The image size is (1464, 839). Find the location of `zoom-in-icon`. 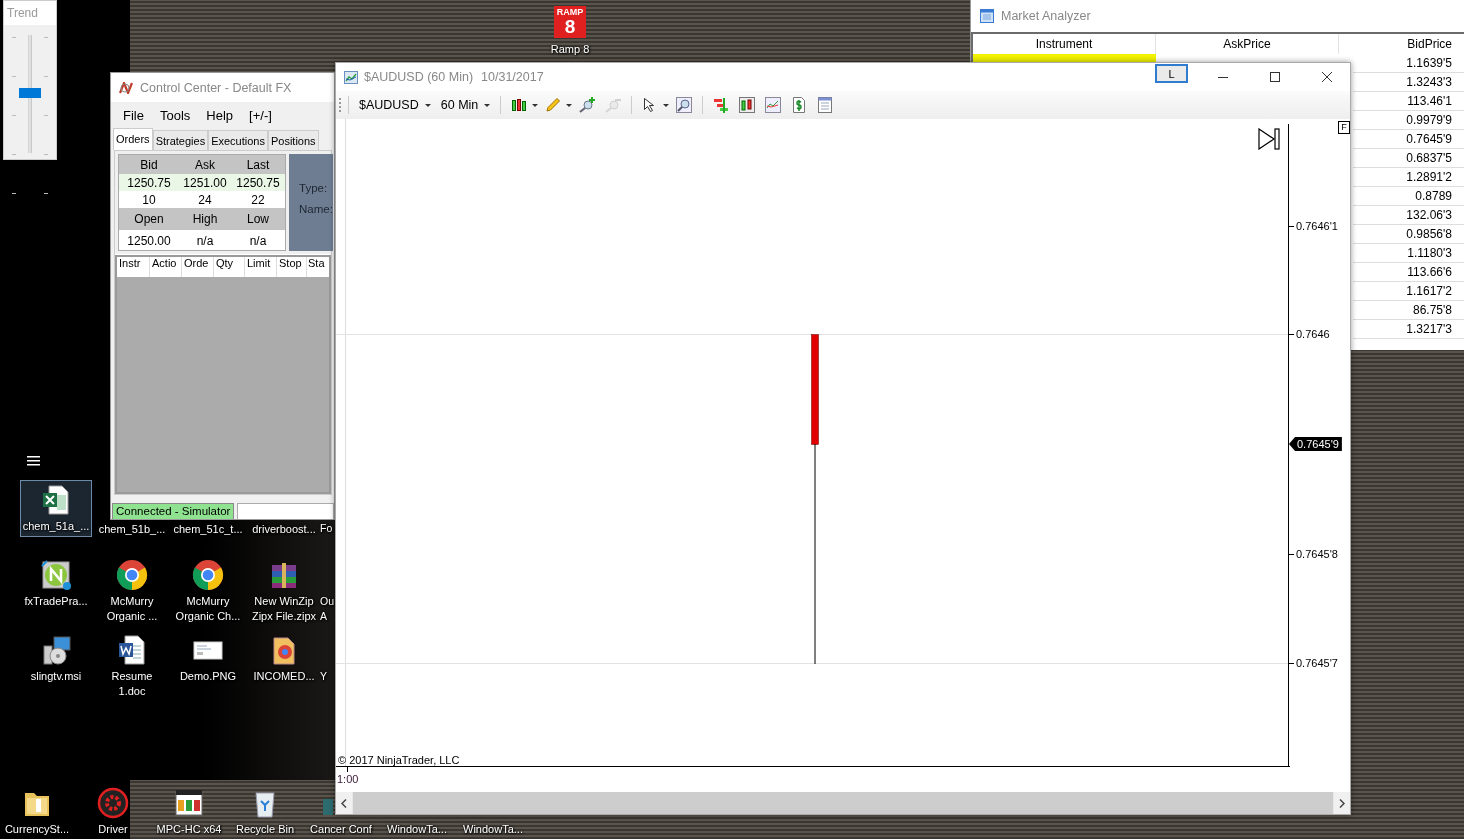

zoom-in-icon is located at coordinates (587, 105).